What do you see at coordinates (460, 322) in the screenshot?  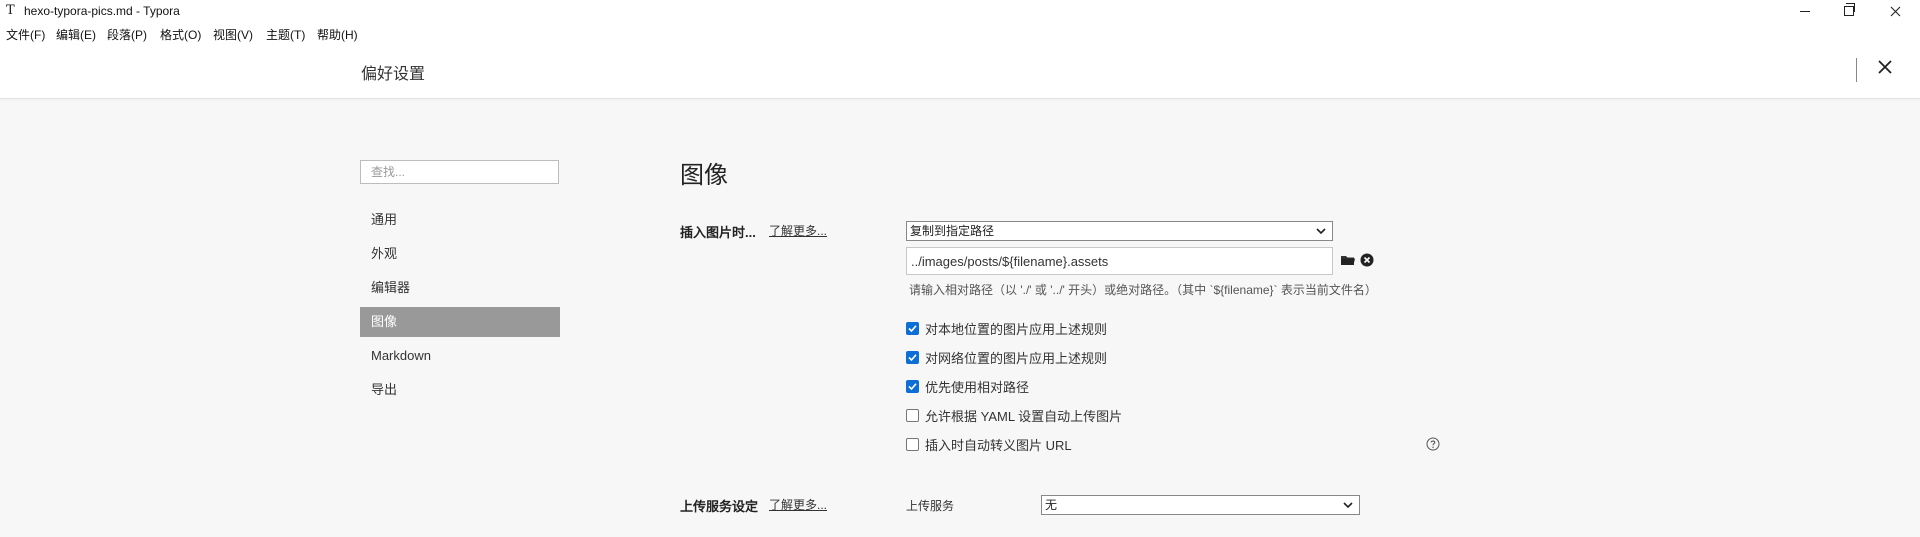 I see `sidebar-item-image: 图像` at bounding box center [460, 322].